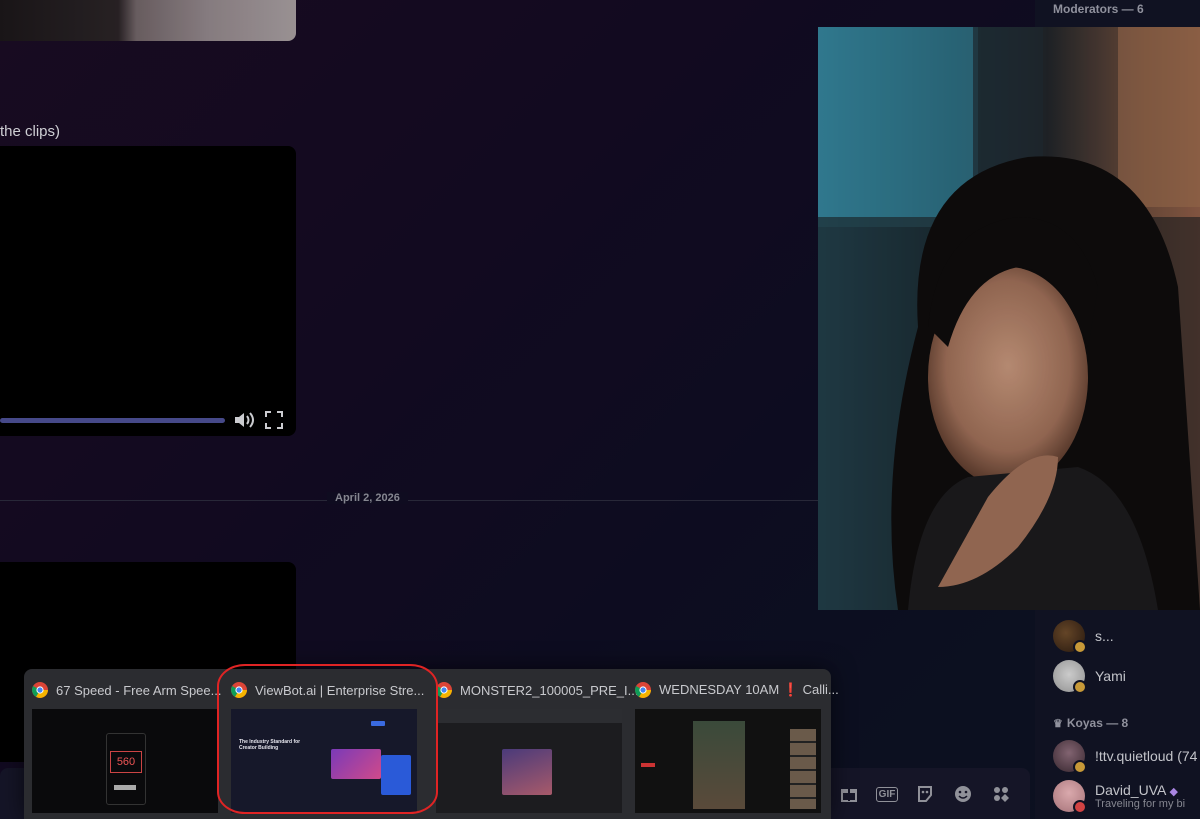 The width and height of the screenshot is (1200, 819). I want to click on member-name: David_UVA ◆, so click(1140, 790).